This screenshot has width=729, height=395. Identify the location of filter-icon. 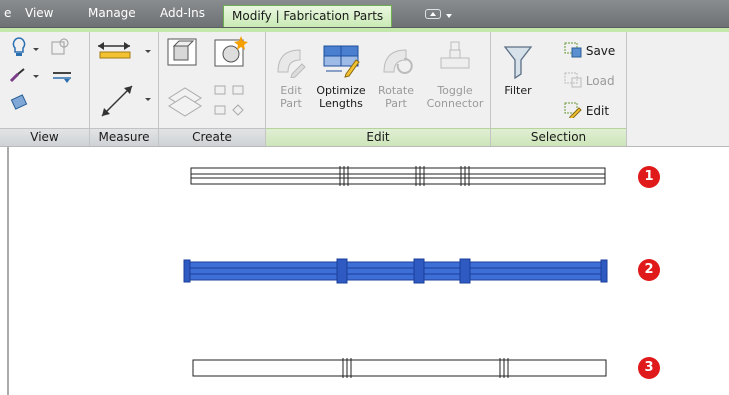
(518, 62).